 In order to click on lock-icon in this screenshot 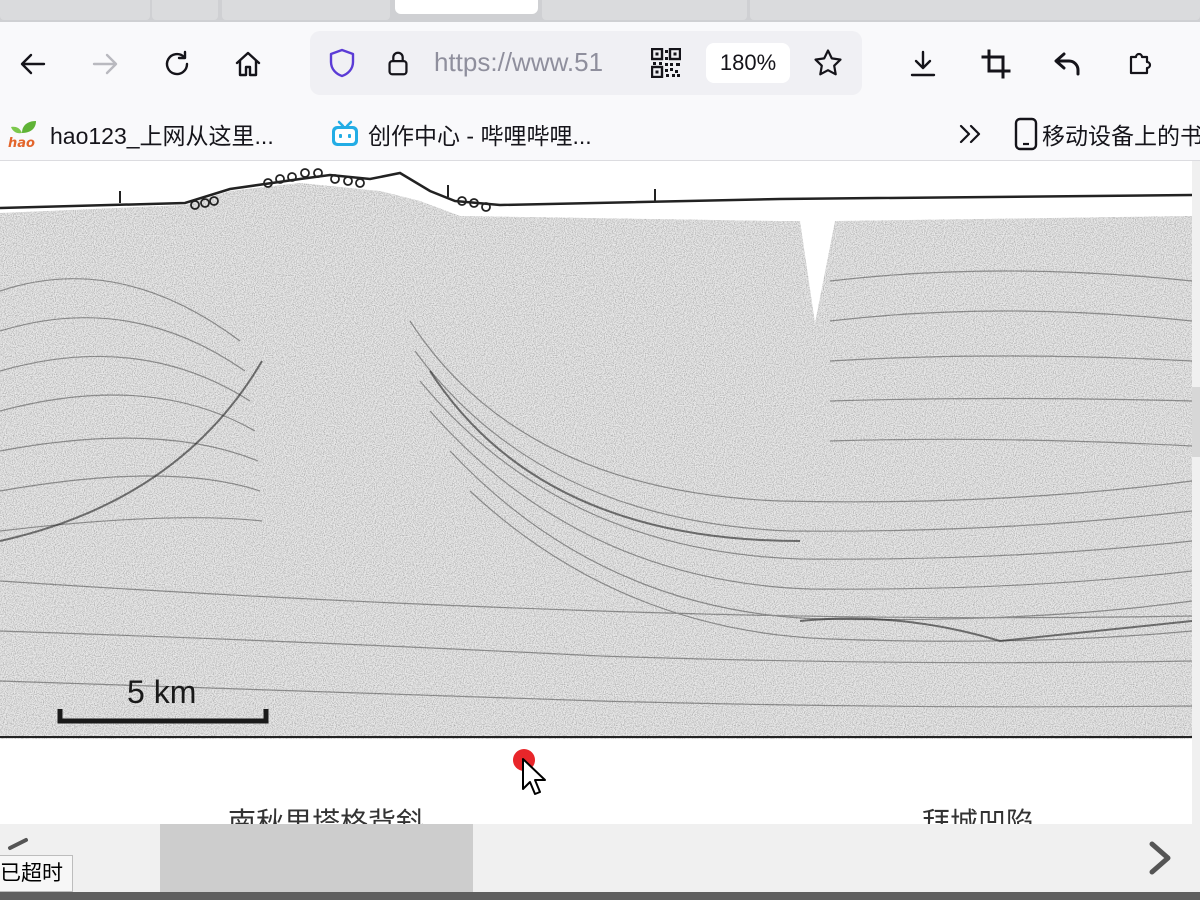, I will do `click(398, 63)`.